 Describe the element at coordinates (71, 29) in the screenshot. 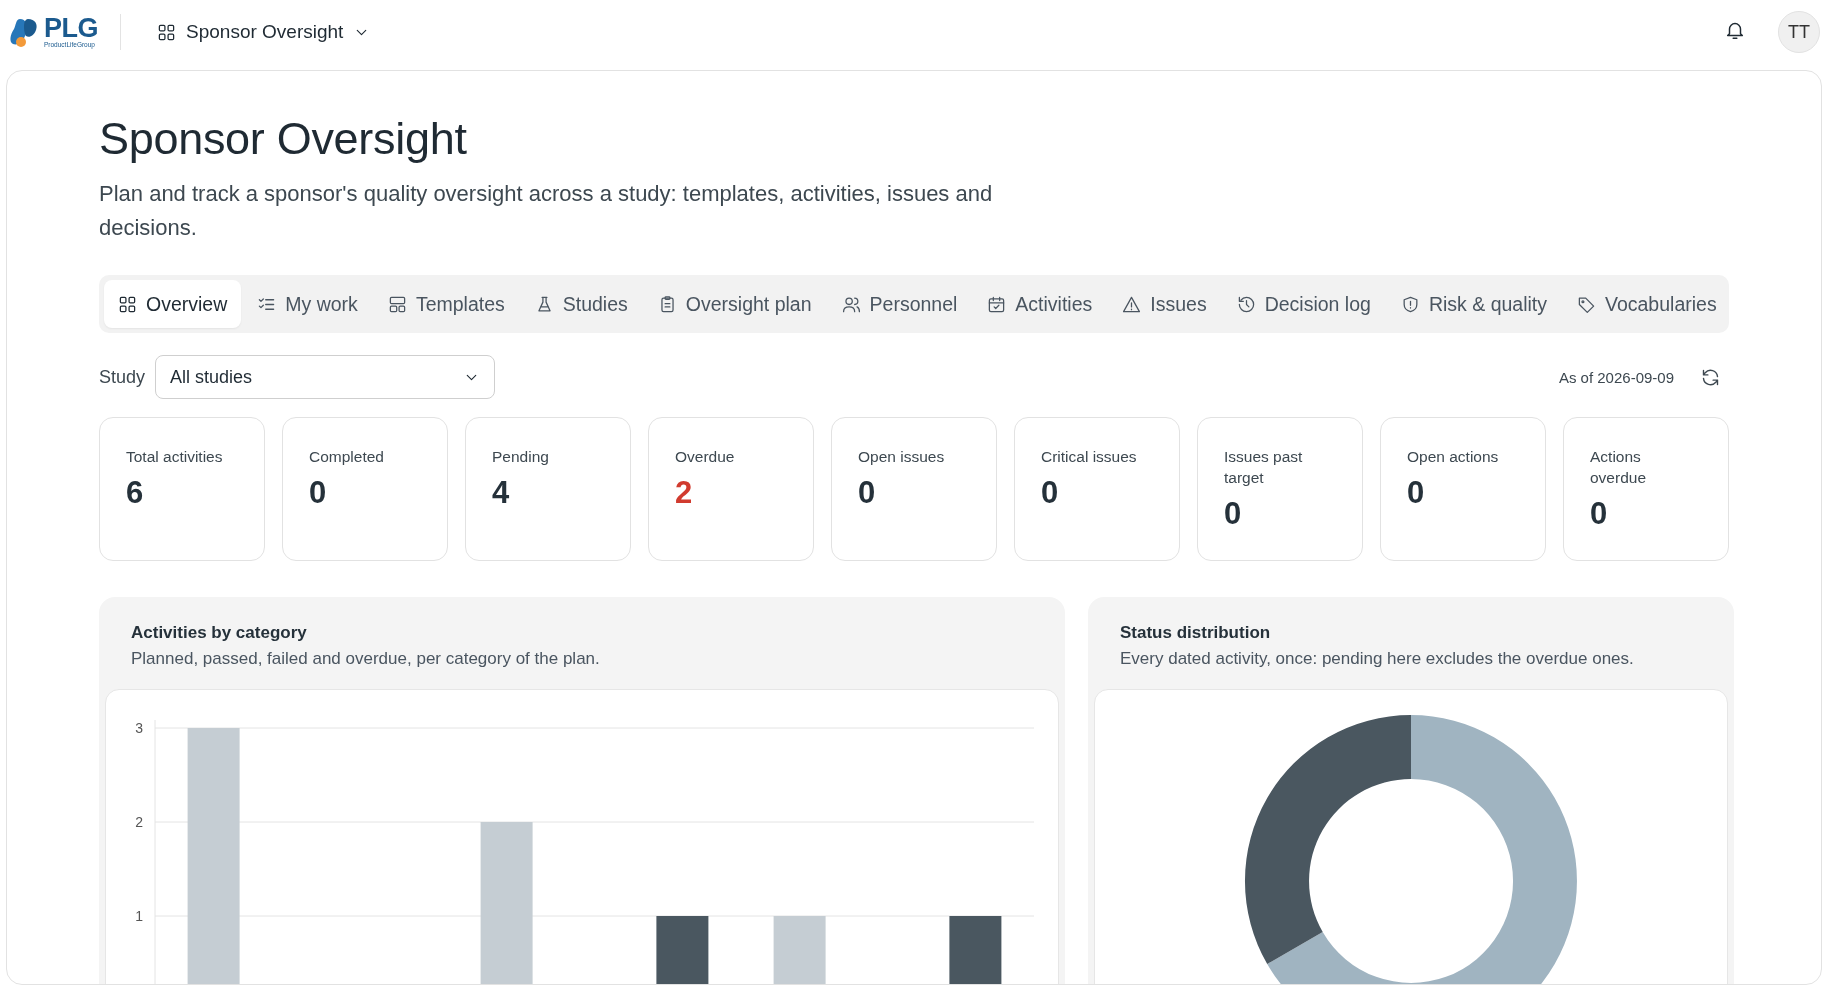

I see `brand-name: PLG` at that location.